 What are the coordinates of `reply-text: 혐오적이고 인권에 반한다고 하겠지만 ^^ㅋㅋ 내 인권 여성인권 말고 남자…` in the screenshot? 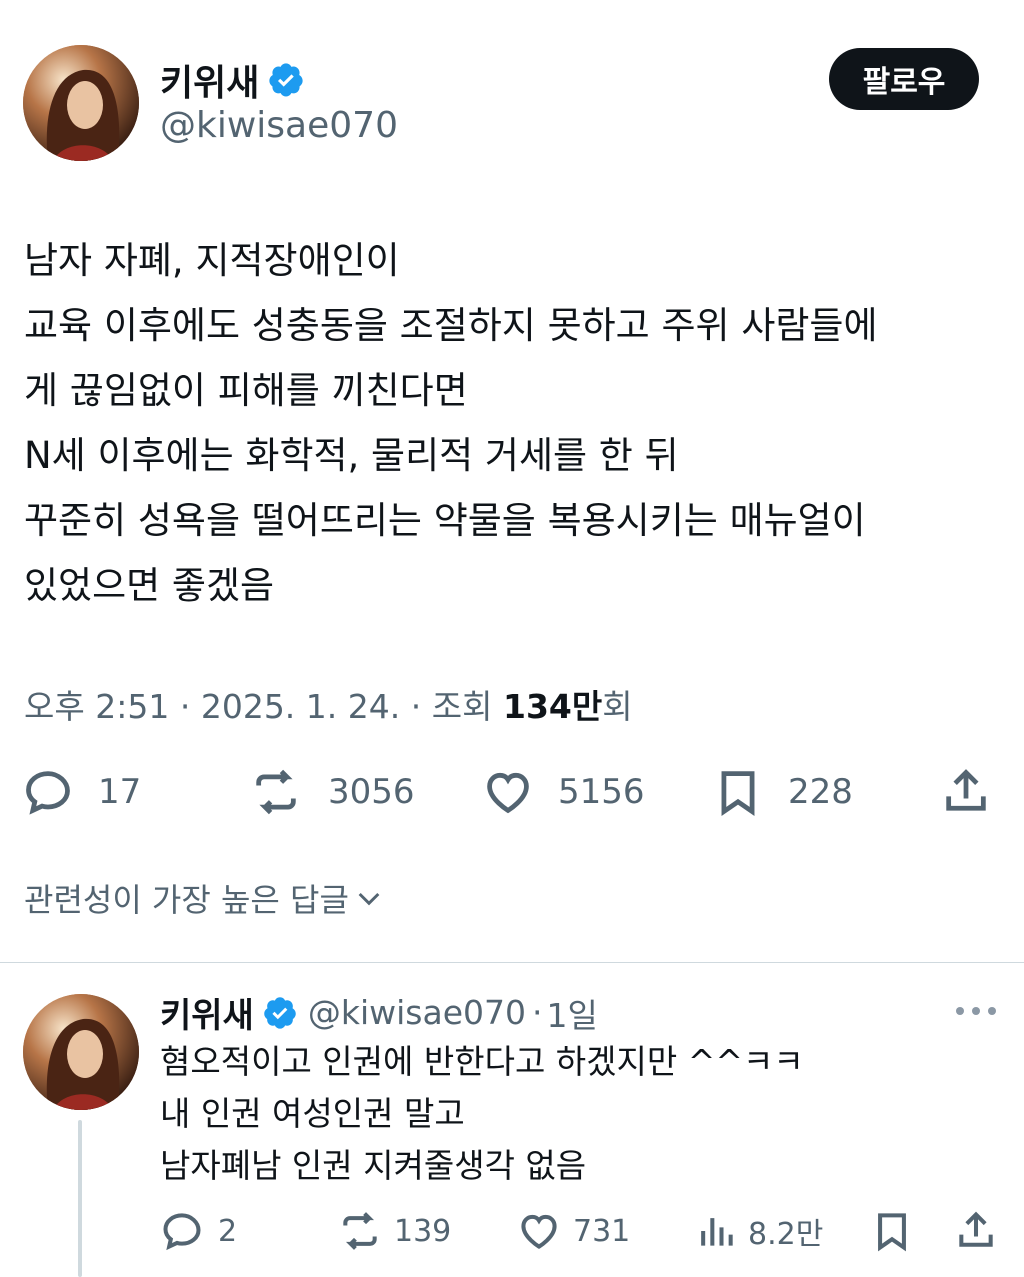 It's located at (482, 1114).